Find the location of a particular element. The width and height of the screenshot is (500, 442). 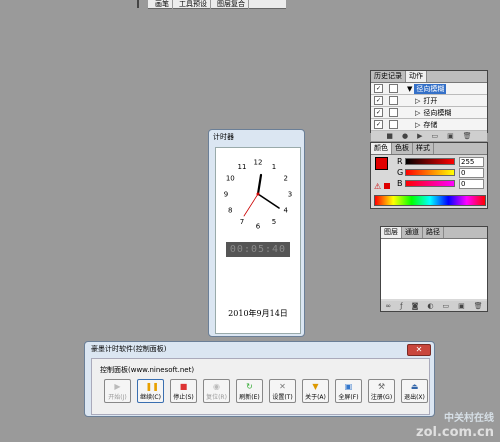

exit-button: ⏏ 退出(X) is located at coordinates (414, 391).